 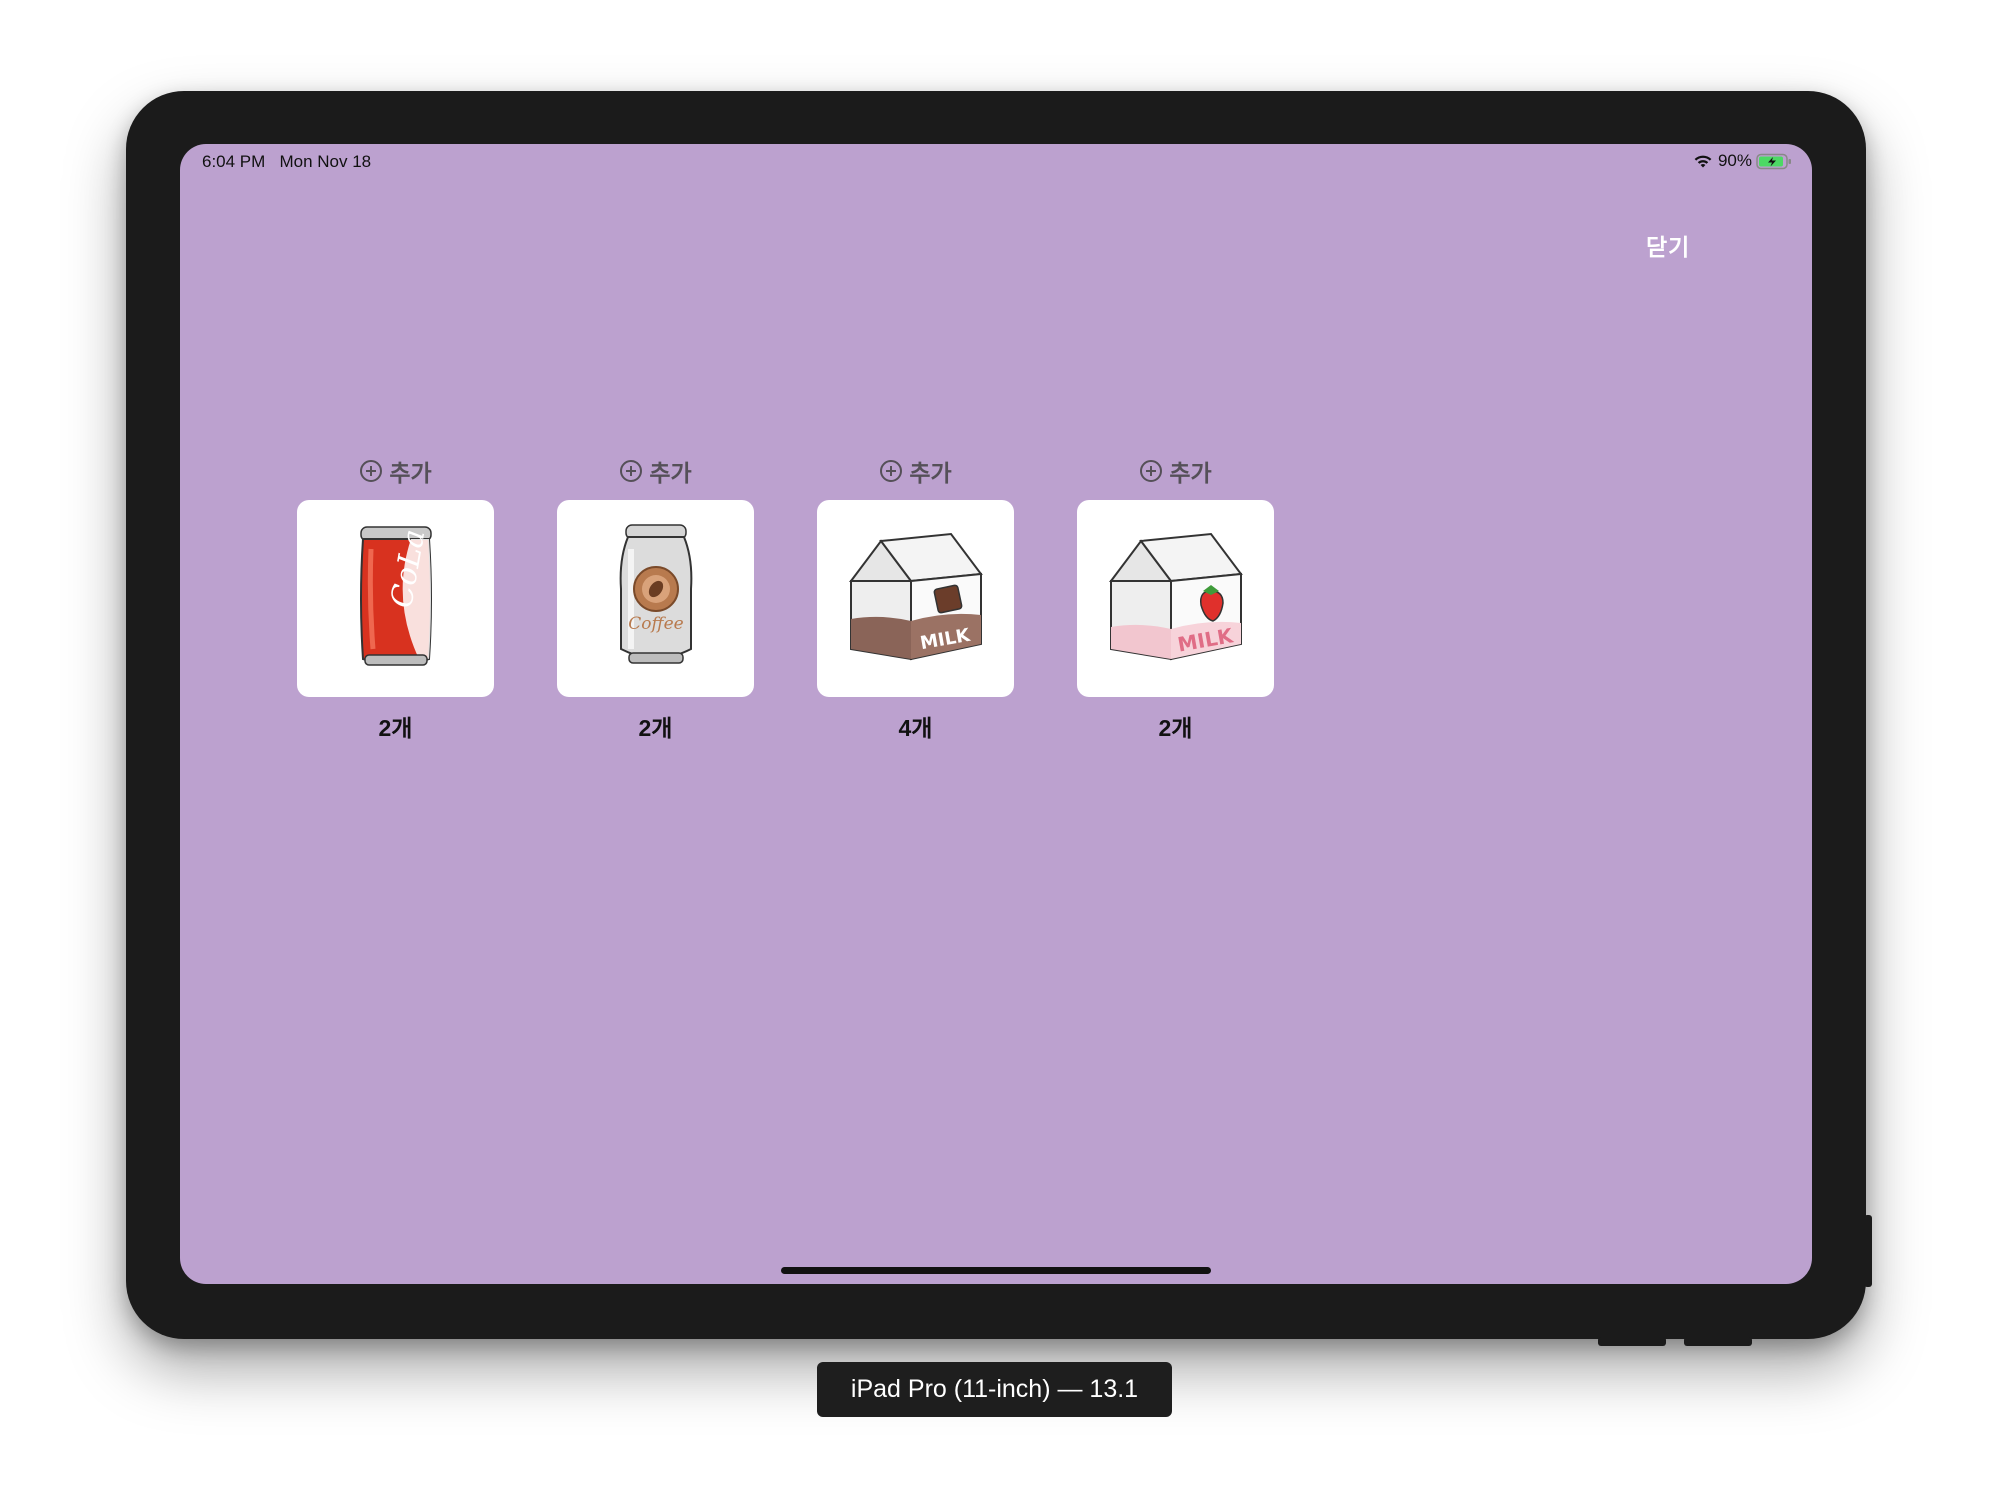 I want to click on drink-item-strawberry-milk: 추가 MILK 2개, so click(x=1175, y=598).